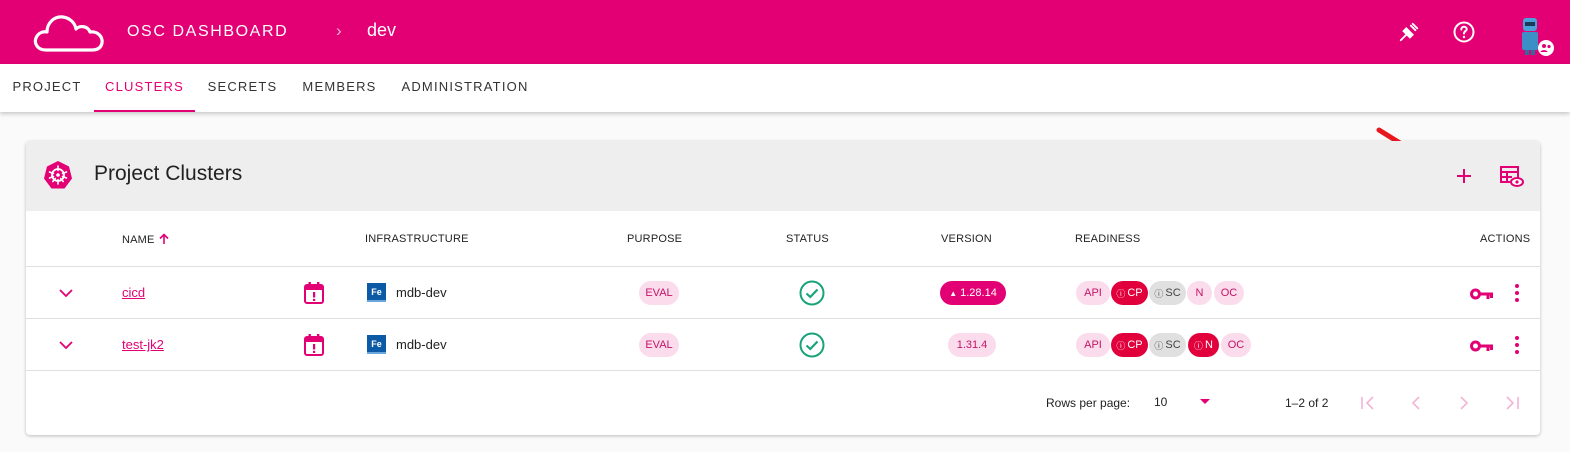  What do you see at coordinates (1409, 32) in the screenshot?
I see `plug-icon` at bounding box center [1409, 32].